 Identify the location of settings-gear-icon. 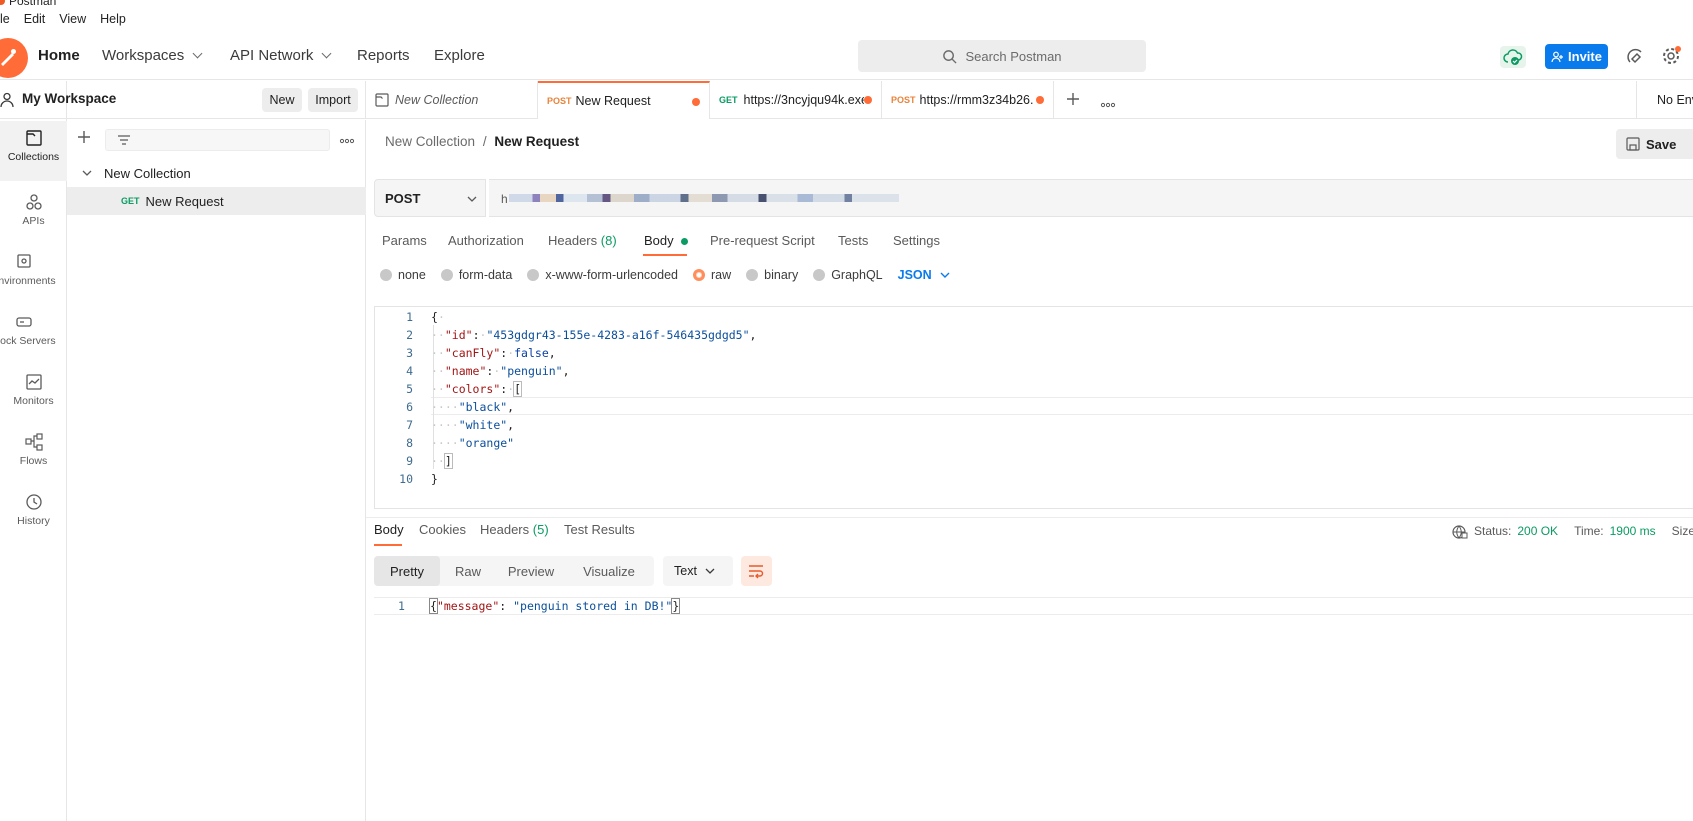
(1671, 56).